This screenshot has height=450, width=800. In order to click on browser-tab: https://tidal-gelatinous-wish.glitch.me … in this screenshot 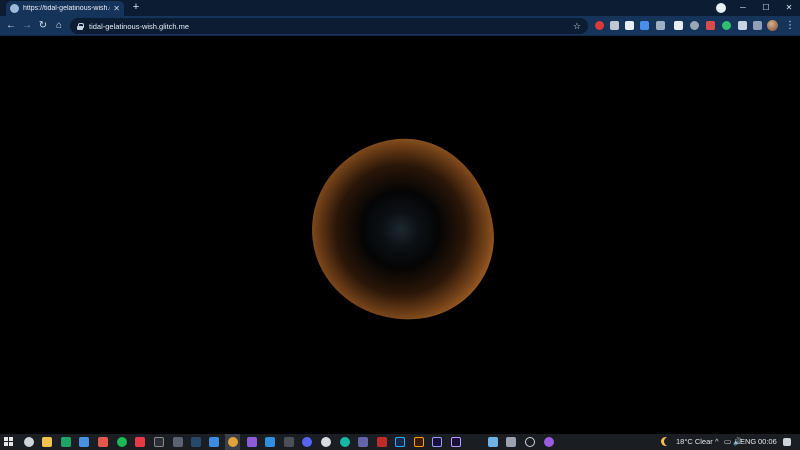, I will do `click(65, 8)`.